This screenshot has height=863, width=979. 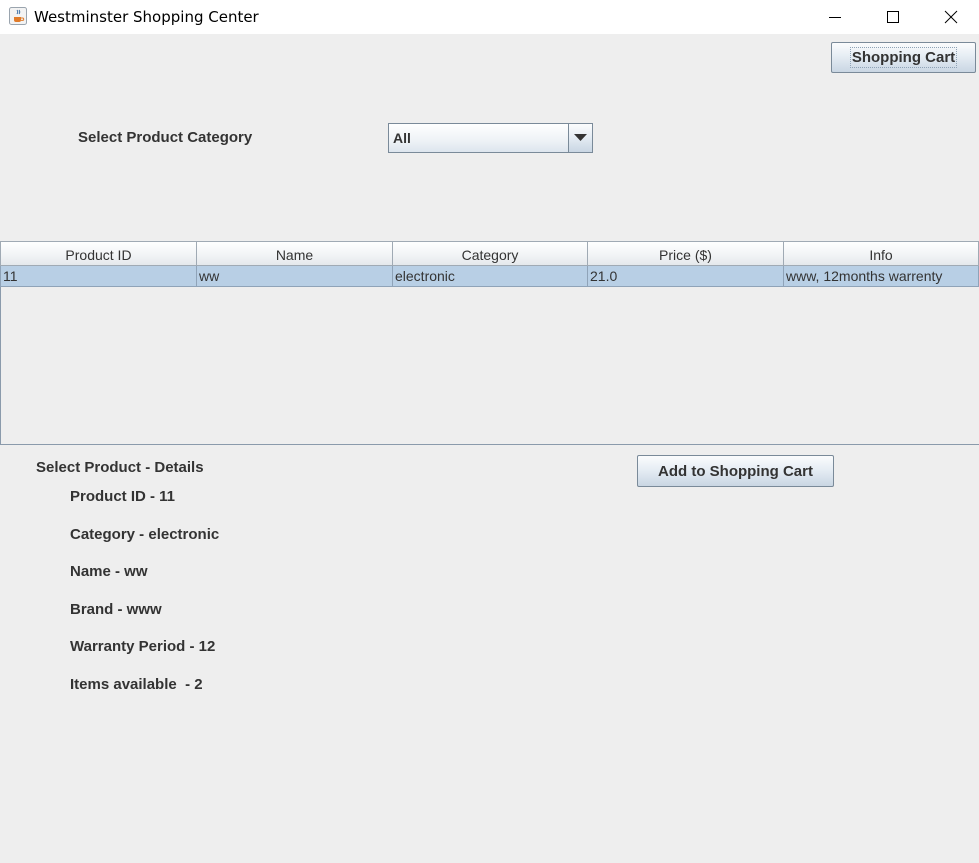 I want to click on minimize-button, so click(x=835, y=17).